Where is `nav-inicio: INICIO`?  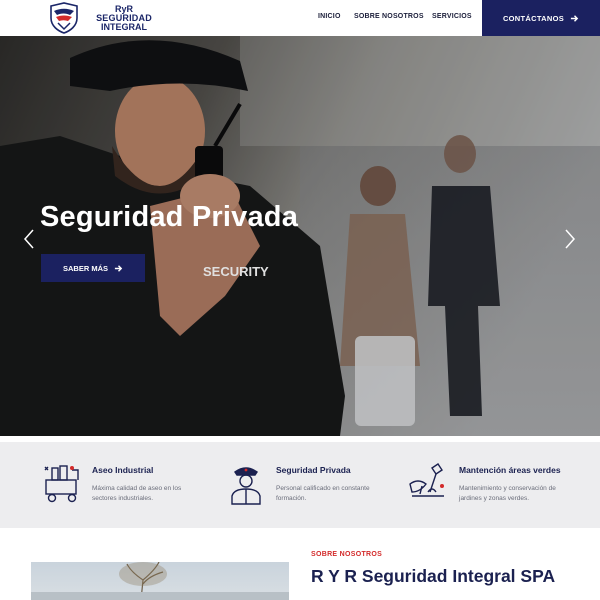
nav-inicio: INICIO is located at coordinates (329, 16).